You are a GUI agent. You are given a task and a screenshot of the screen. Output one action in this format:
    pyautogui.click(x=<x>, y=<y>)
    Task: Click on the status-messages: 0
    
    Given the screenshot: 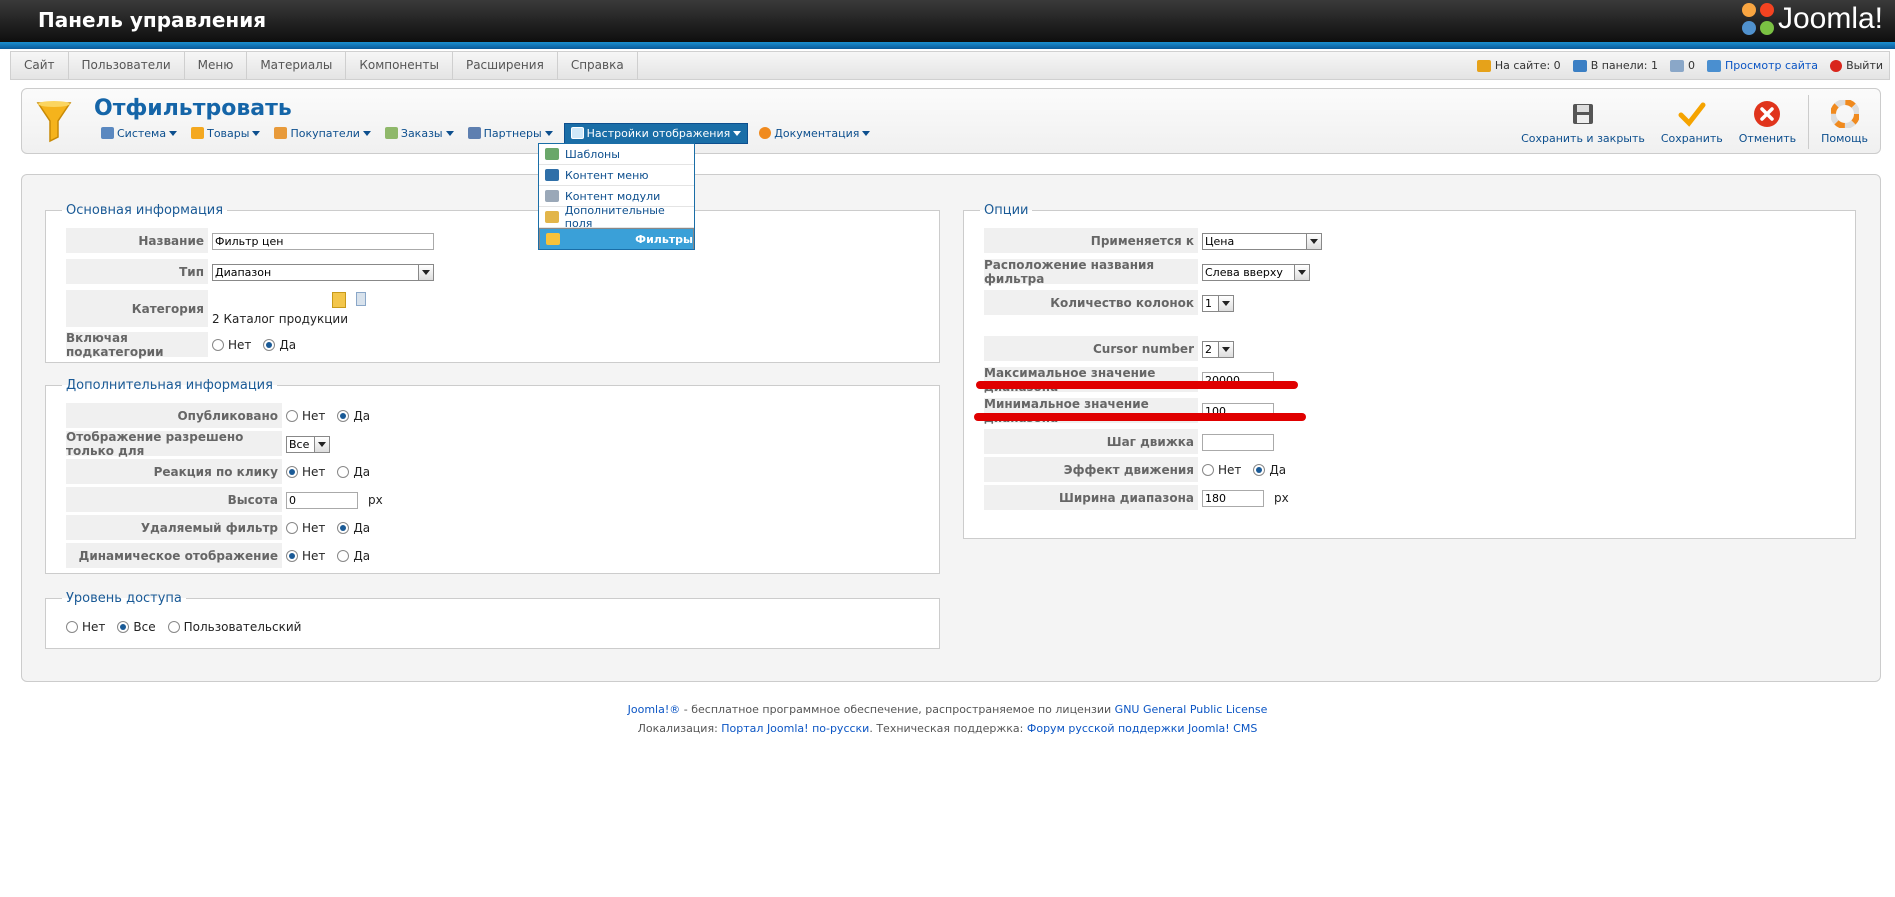 What is the action you would take?
    pyautogui.click(x=1682, y=65)
    